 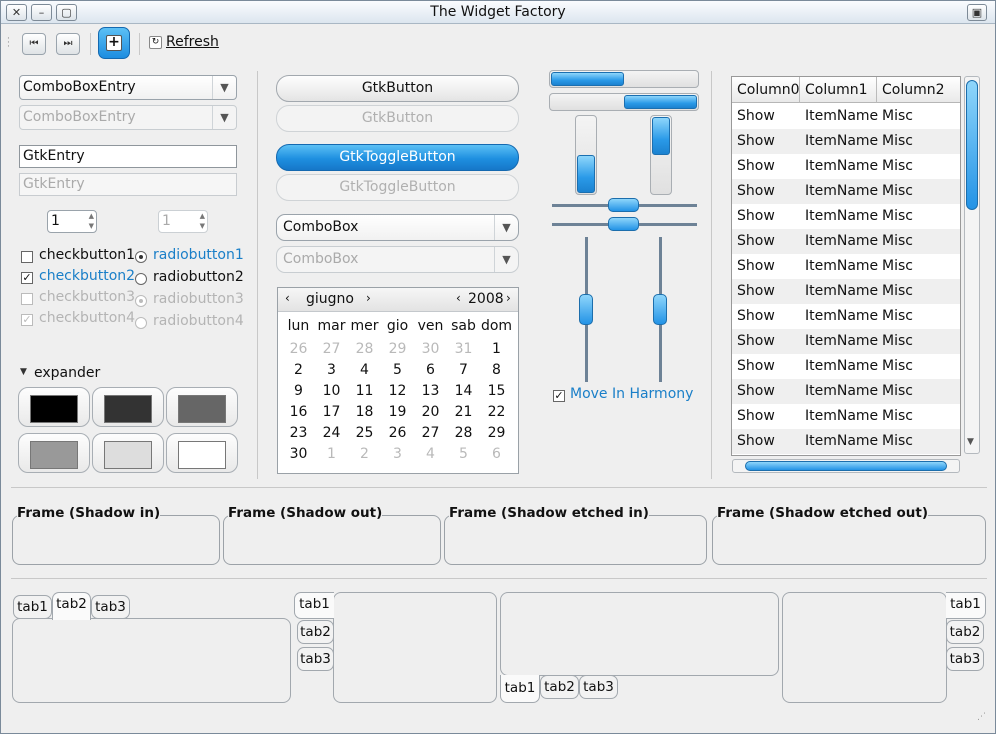 I want to click on checkbutton2-label: checkbutton2, so click(x=87, y=276).